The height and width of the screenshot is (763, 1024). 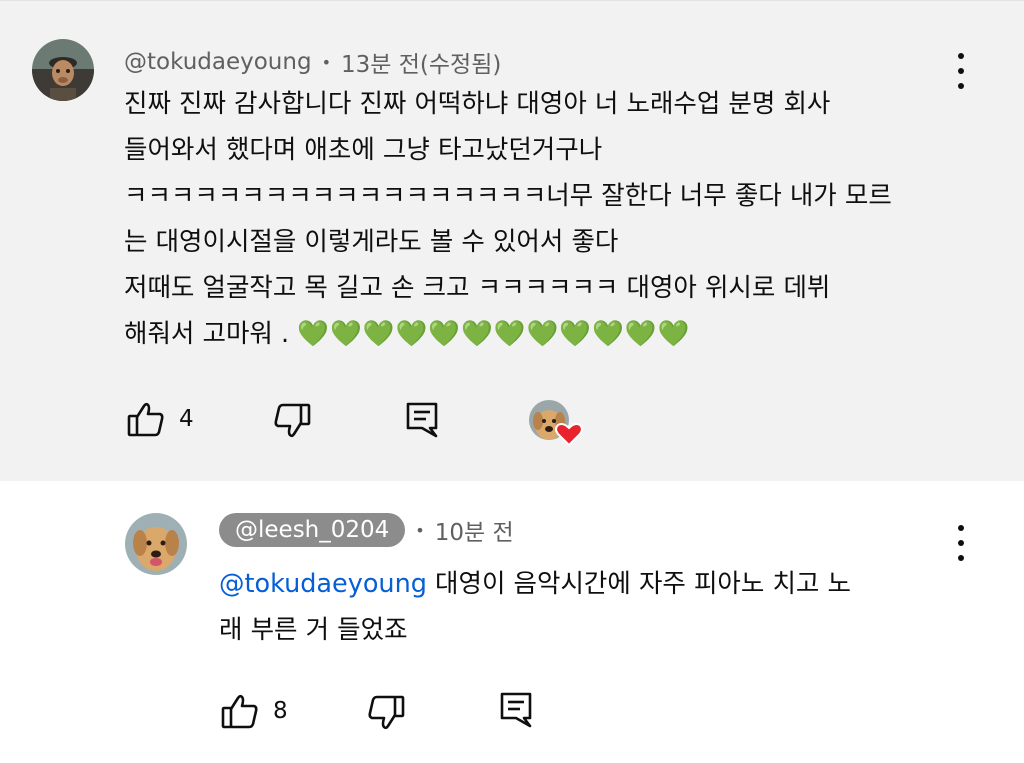 What do you see at coordinates (312, 530) in the screenshot?
I see `author-handle: @leesh_0204` at bounding box center [312, 530].